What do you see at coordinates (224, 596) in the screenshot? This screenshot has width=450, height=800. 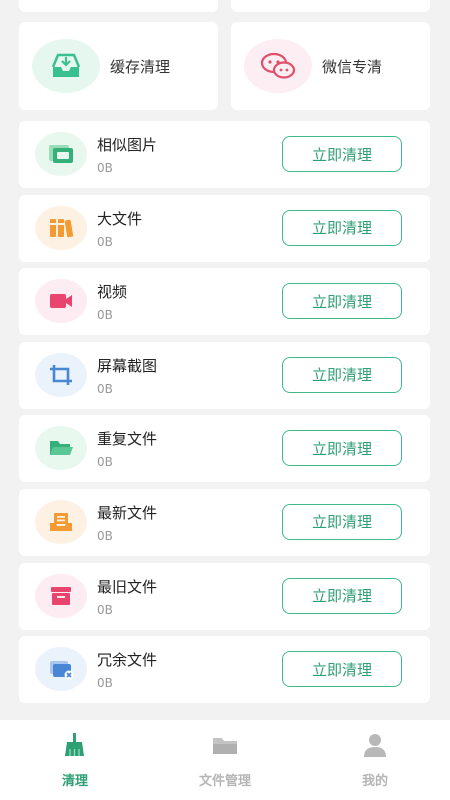 I see `list-item-oldest-files: 最旧文件 0B 立即清理` at bounding box center [224, 596].